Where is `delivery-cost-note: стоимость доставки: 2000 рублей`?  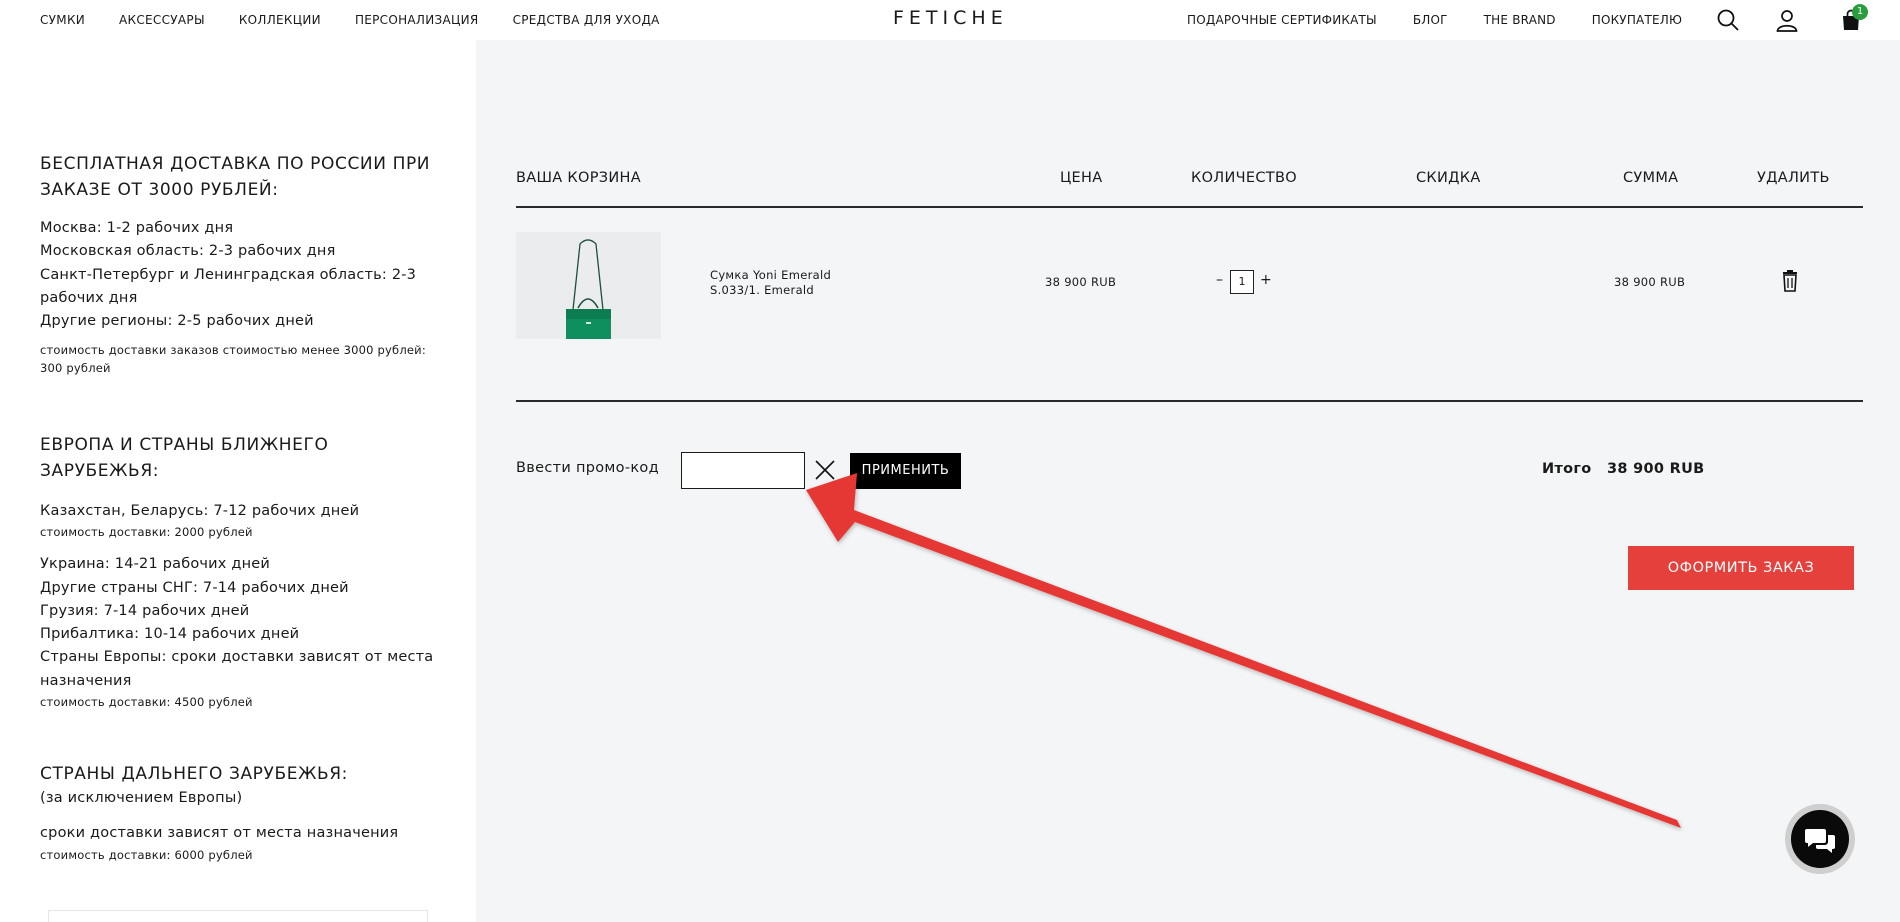 delivery-cost-note: стоимость доставки: 2000 рублей is located at coordinates (146, 532).